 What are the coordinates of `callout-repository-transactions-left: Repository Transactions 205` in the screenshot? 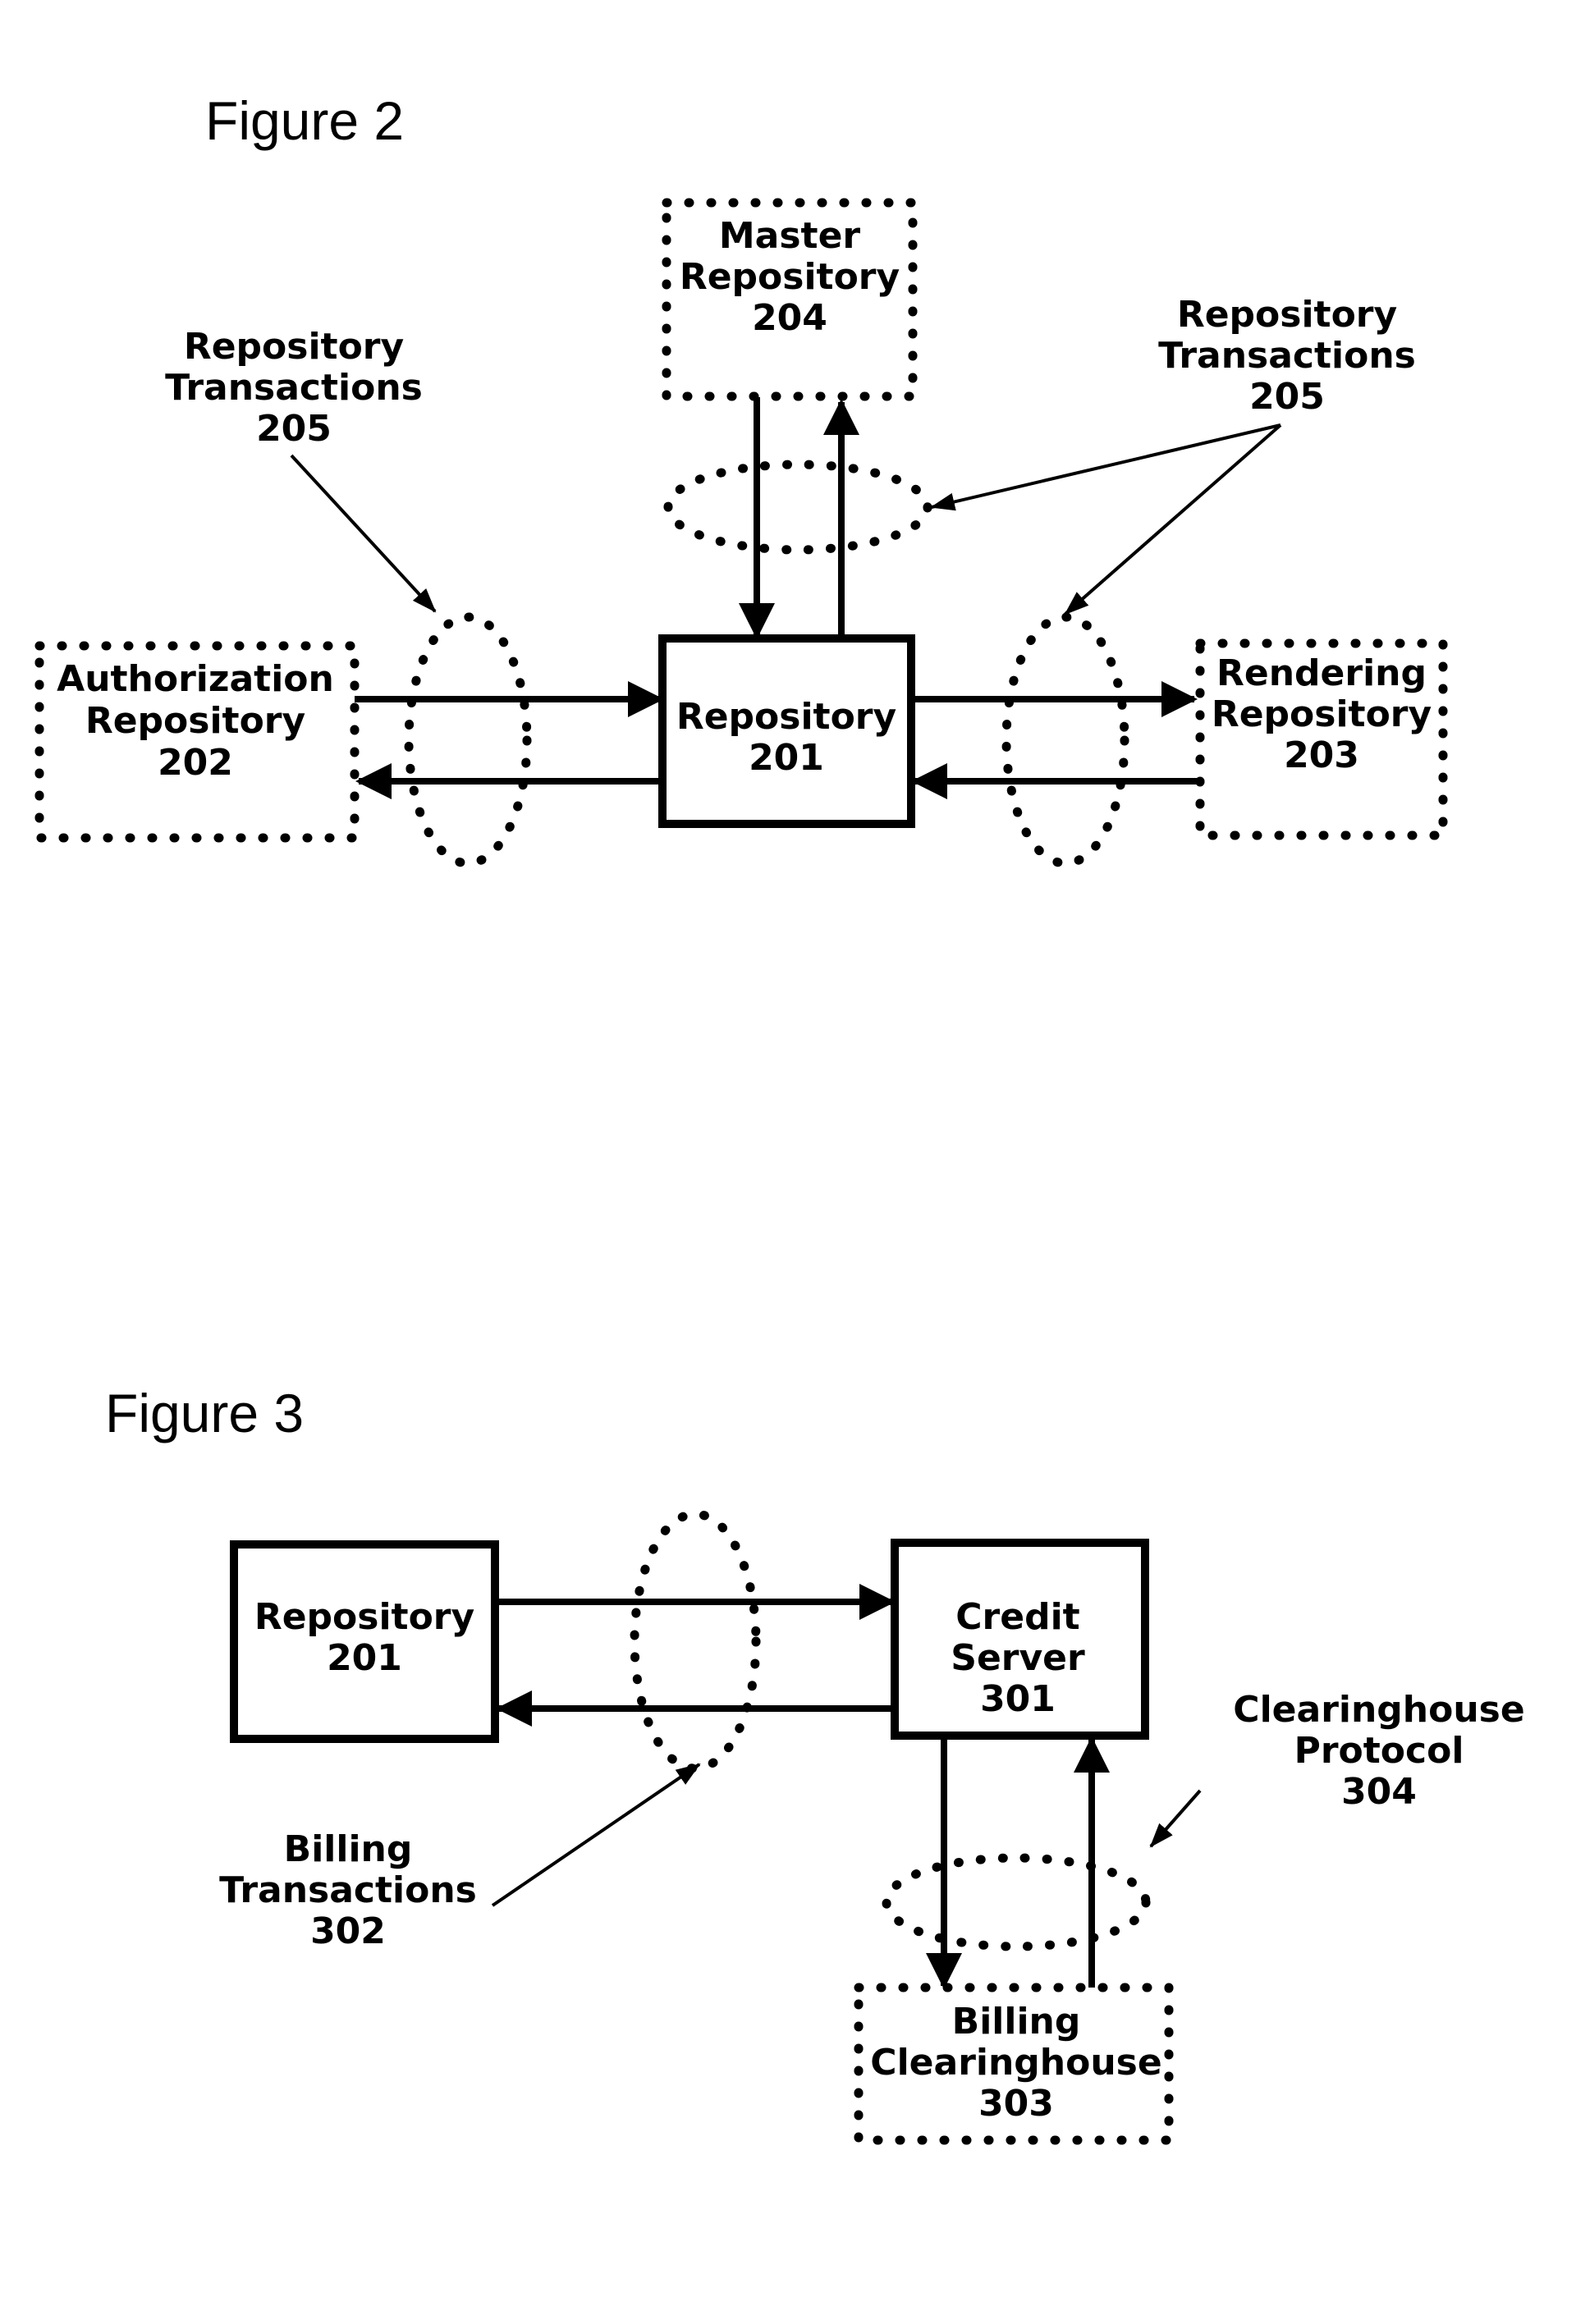 It's located at (301, 469).